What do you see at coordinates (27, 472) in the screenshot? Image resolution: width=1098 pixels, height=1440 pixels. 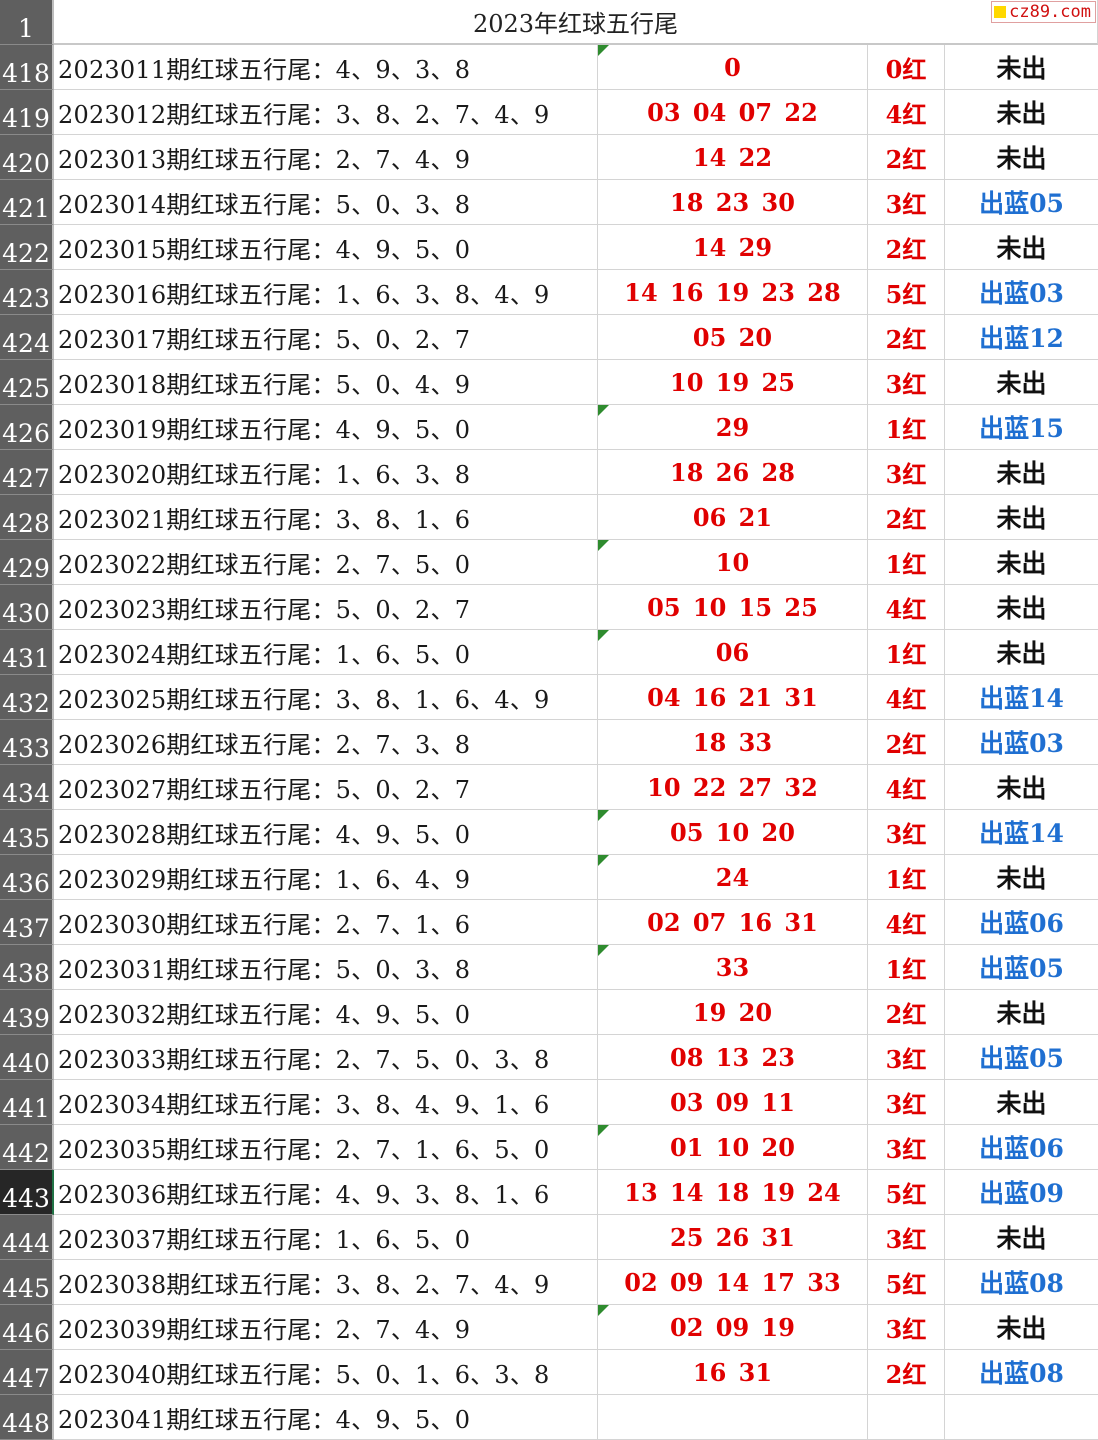 I see `row-number: 427` at bounding box center [27, 472].